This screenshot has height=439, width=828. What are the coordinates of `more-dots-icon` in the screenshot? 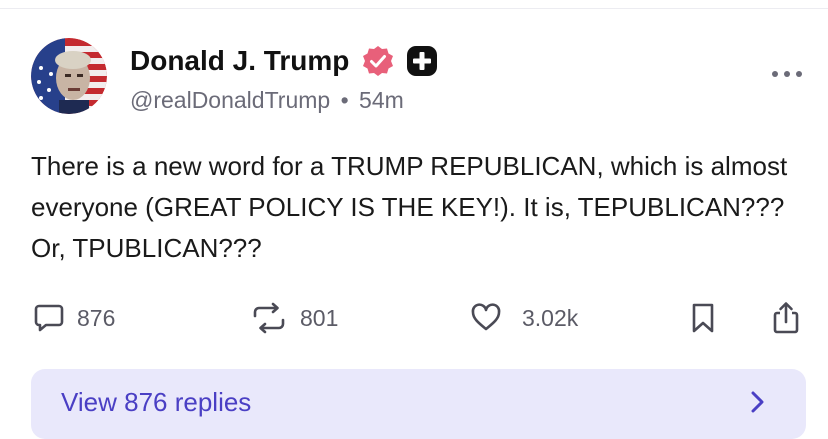 It's located at (787, 74).